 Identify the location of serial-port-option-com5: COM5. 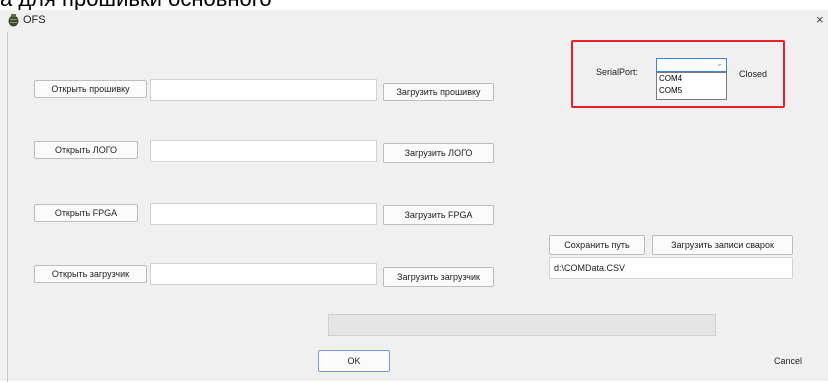
(691, 91).